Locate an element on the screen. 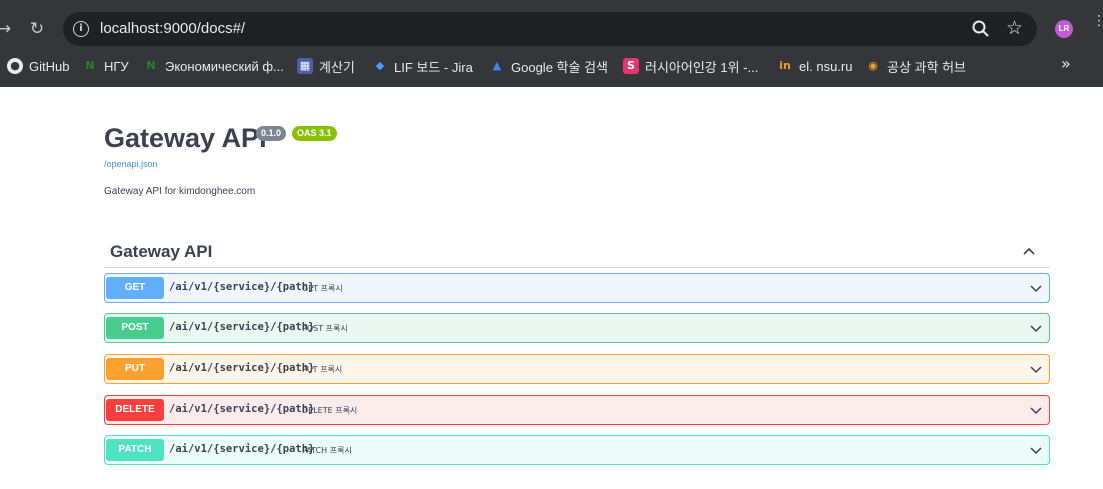 The width and height of the screenshot is (1103, 489). bookmark-scifi: ◉ 공상 과학 허브 is located at coordinates (915, 66).